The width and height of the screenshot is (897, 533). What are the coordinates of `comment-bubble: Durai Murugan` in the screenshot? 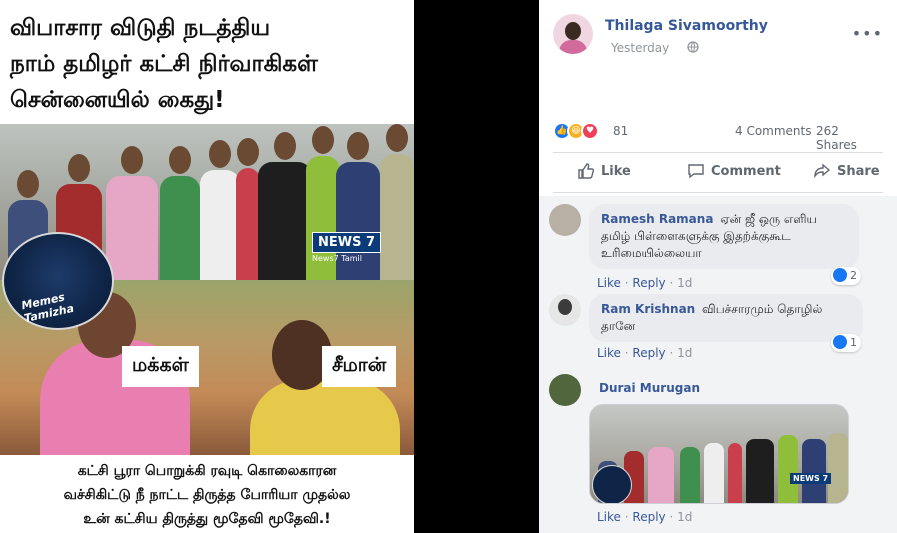 It's located at (651, 388).